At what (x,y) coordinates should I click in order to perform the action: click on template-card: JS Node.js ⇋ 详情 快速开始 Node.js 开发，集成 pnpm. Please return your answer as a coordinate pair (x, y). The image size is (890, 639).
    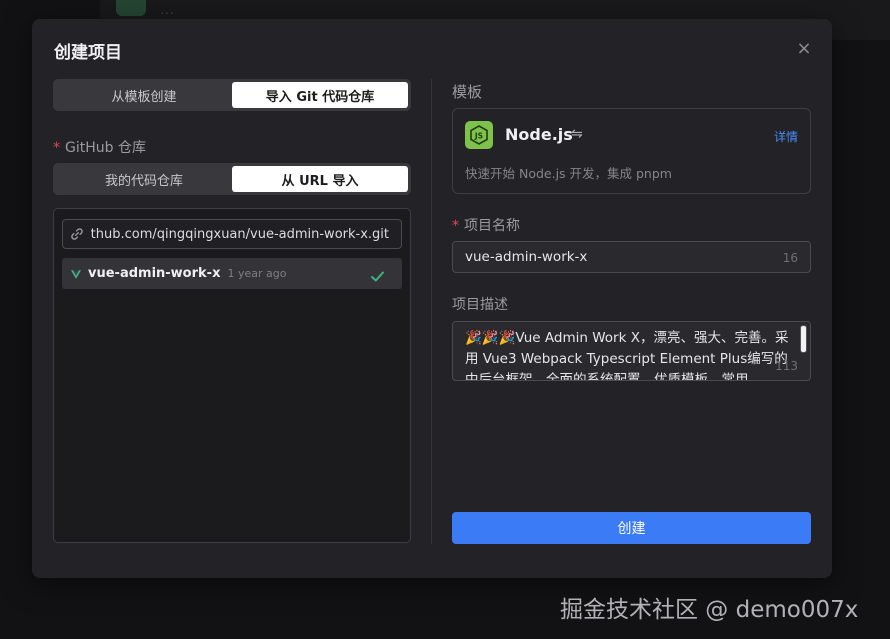
    Looking at the image, I should click on (631, 151).